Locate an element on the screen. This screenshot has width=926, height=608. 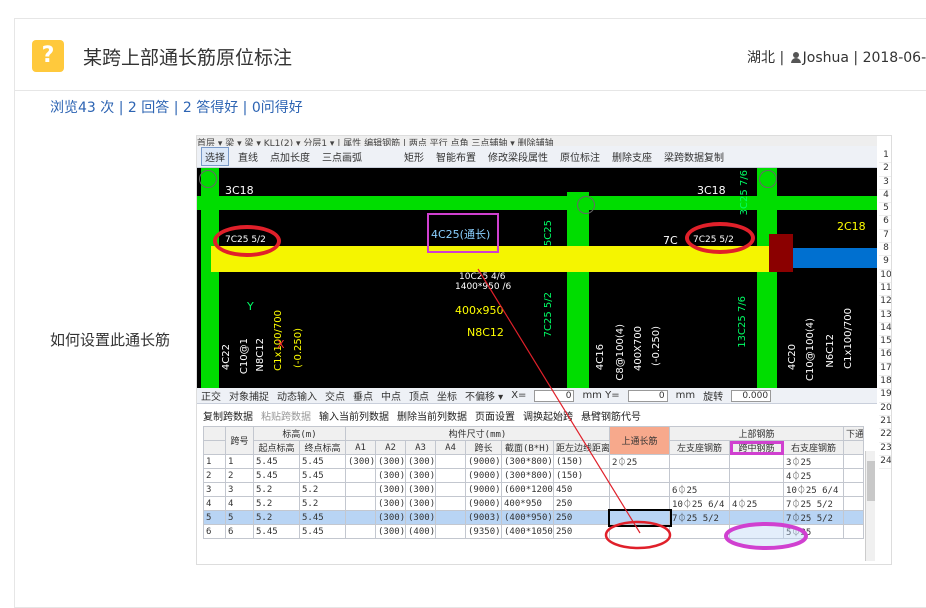
annotation-arrow is located at coordinates (559, 401).